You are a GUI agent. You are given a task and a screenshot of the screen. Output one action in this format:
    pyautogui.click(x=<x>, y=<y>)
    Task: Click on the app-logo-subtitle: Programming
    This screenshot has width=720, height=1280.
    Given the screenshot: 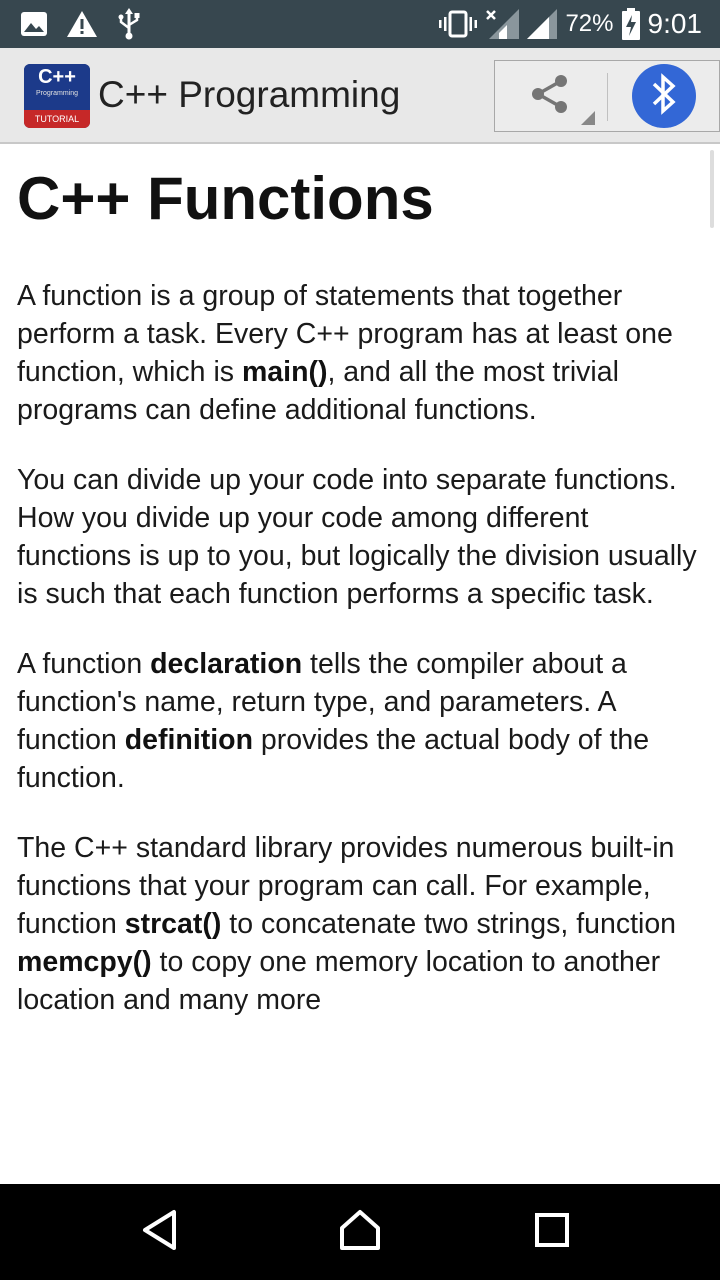 What is the action you would take?
    pyautogui.click(x=56, y=93)
    